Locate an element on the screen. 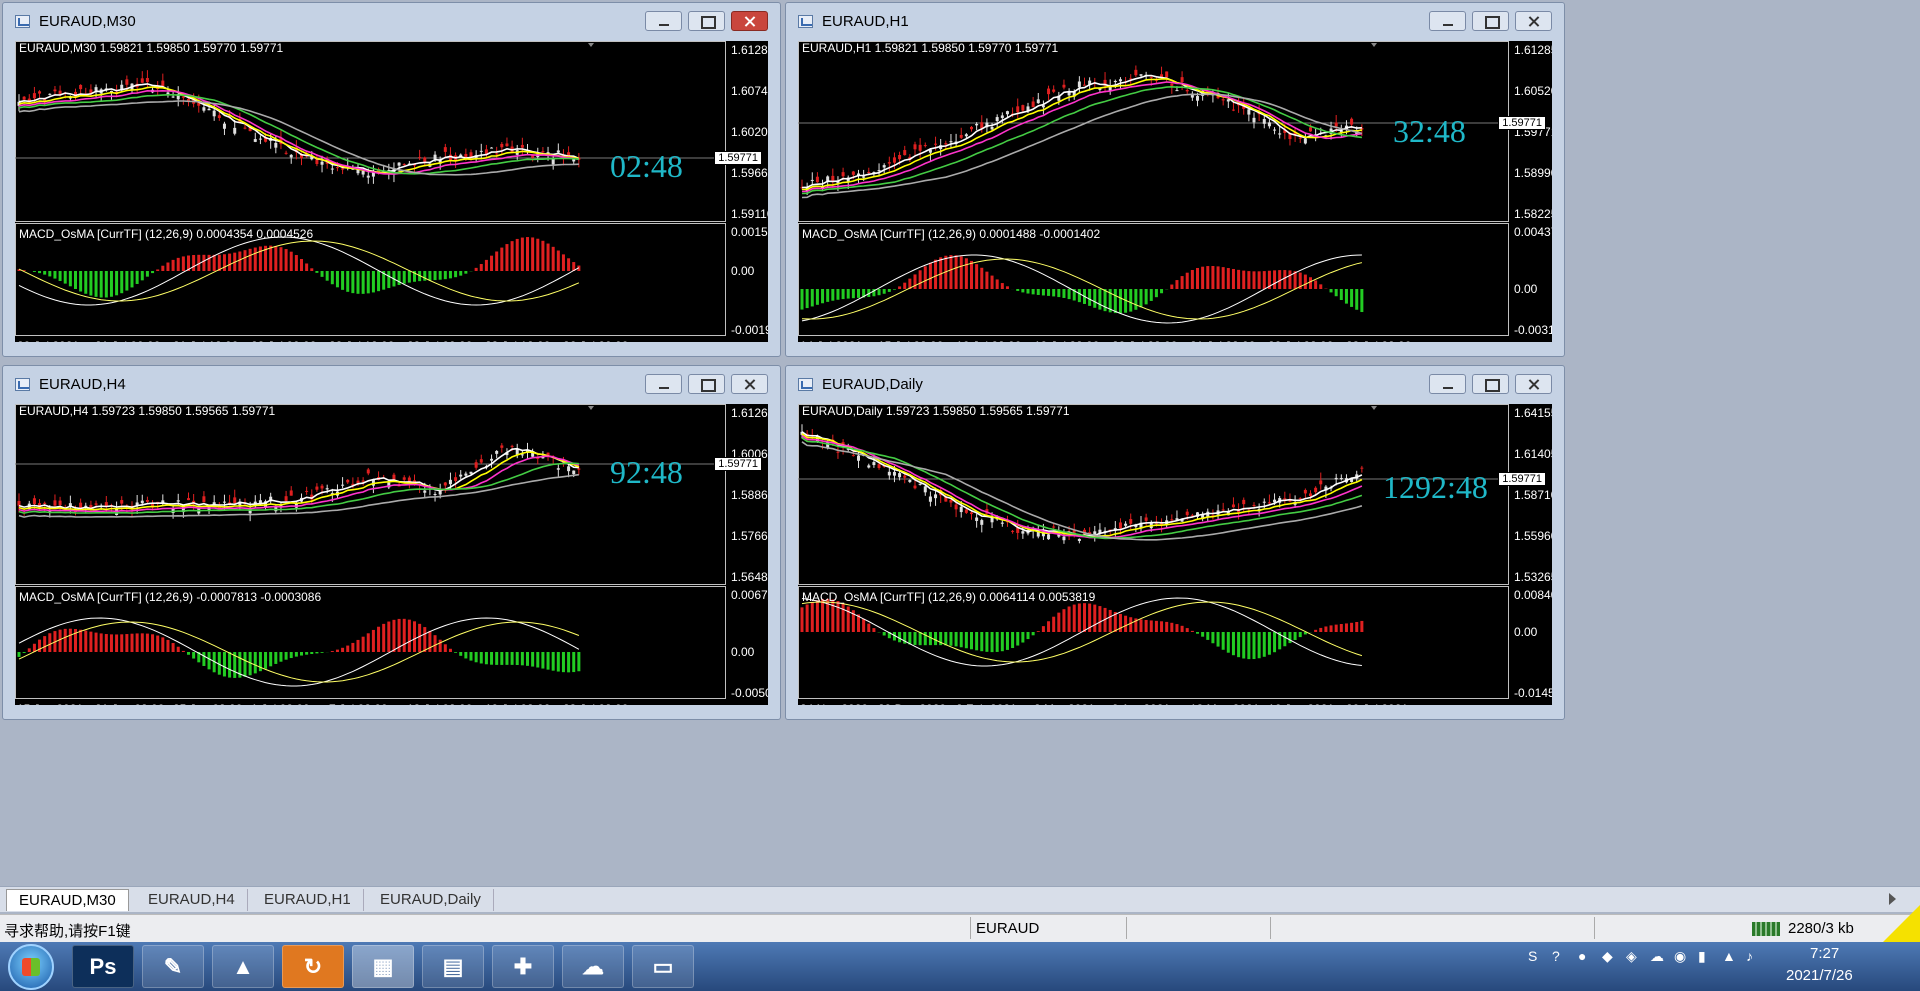 The height and width of the screenshot is (991, 1920). metatrader-app-icon: ▦ is located at coordinates (383, 966).